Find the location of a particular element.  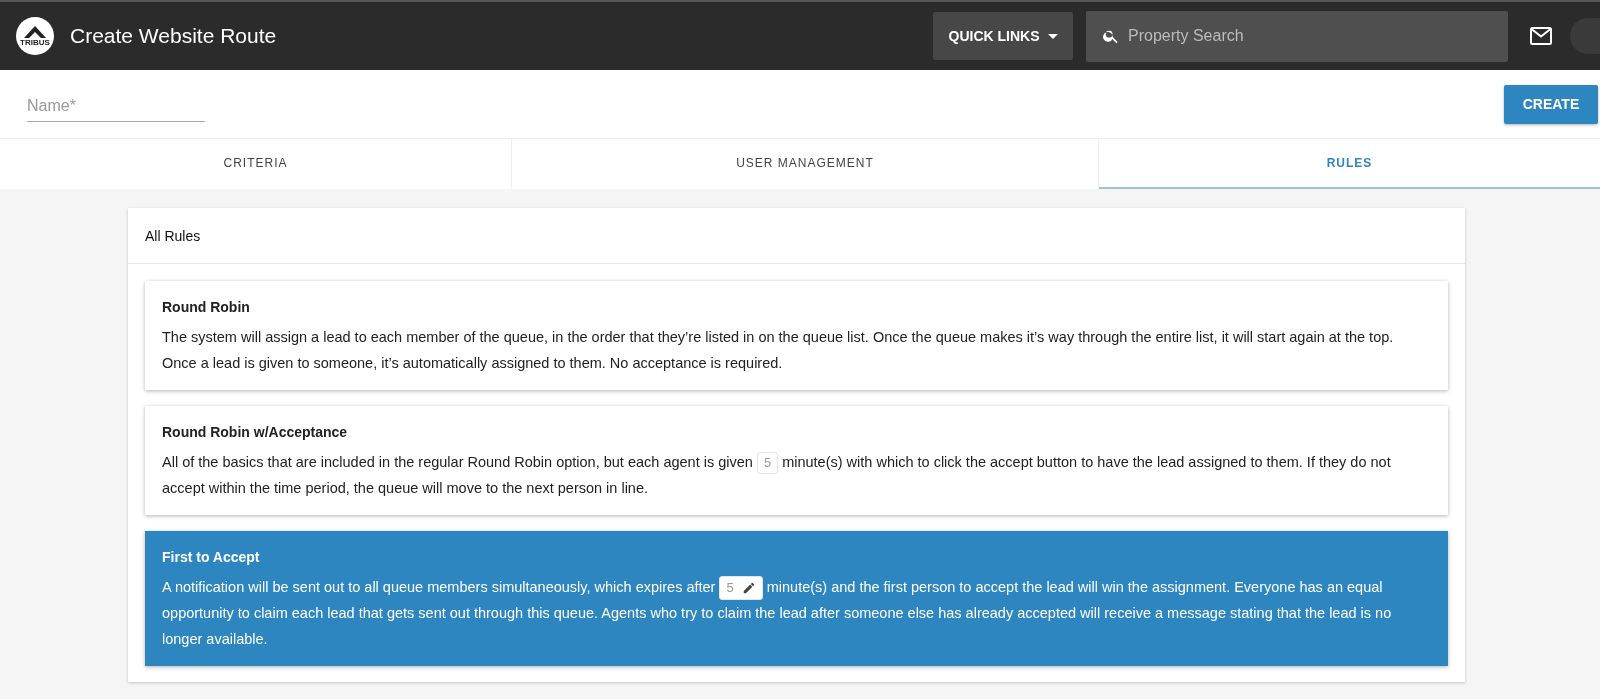

quick-links-button: QUICK LINKS is located at coordinates (1003, 36).